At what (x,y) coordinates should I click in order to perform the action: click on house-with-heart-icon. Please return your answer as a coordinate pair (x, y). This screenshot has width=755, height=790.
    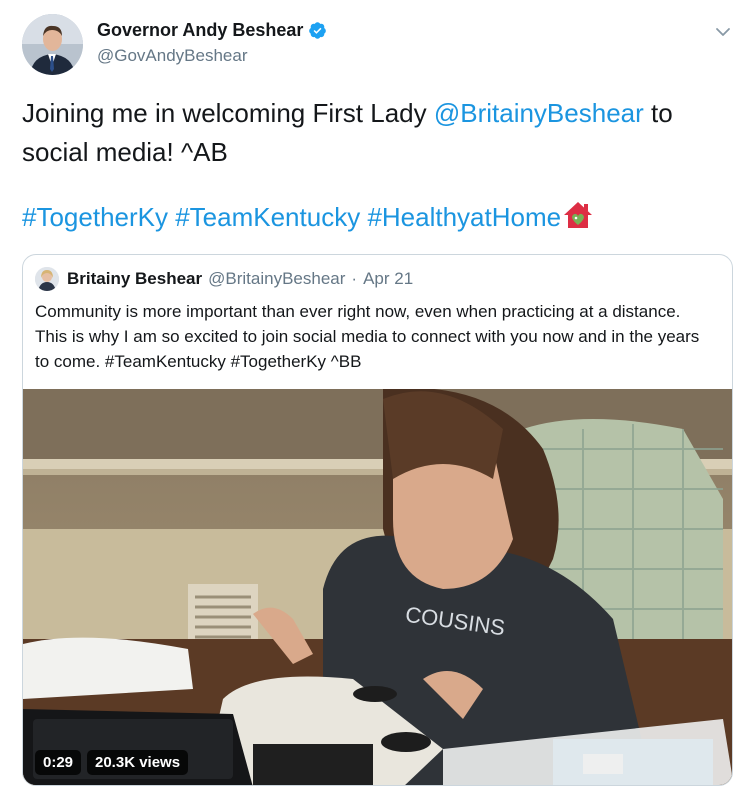
    Looking at the image, I should click on (578, 215).